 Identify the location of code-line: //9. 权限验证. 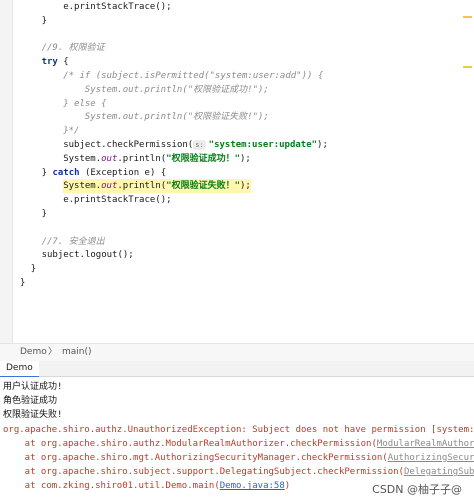
(73, 48).